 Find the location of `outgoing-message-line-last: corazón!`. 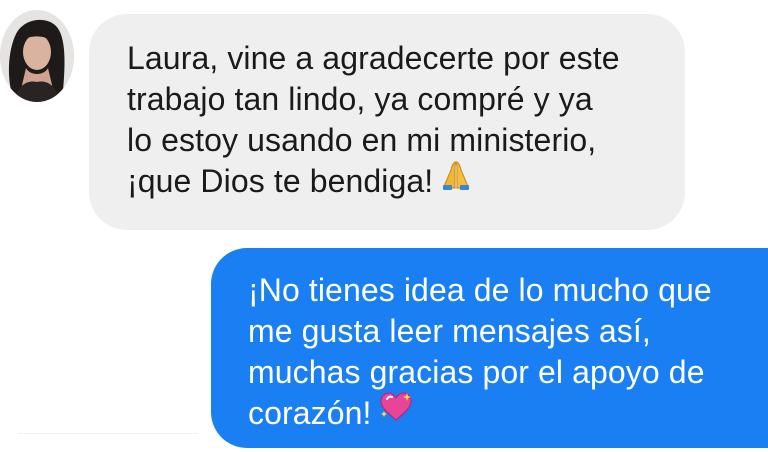

outgoing-message-line-last: corazón! is located at coordinates (508, 414).